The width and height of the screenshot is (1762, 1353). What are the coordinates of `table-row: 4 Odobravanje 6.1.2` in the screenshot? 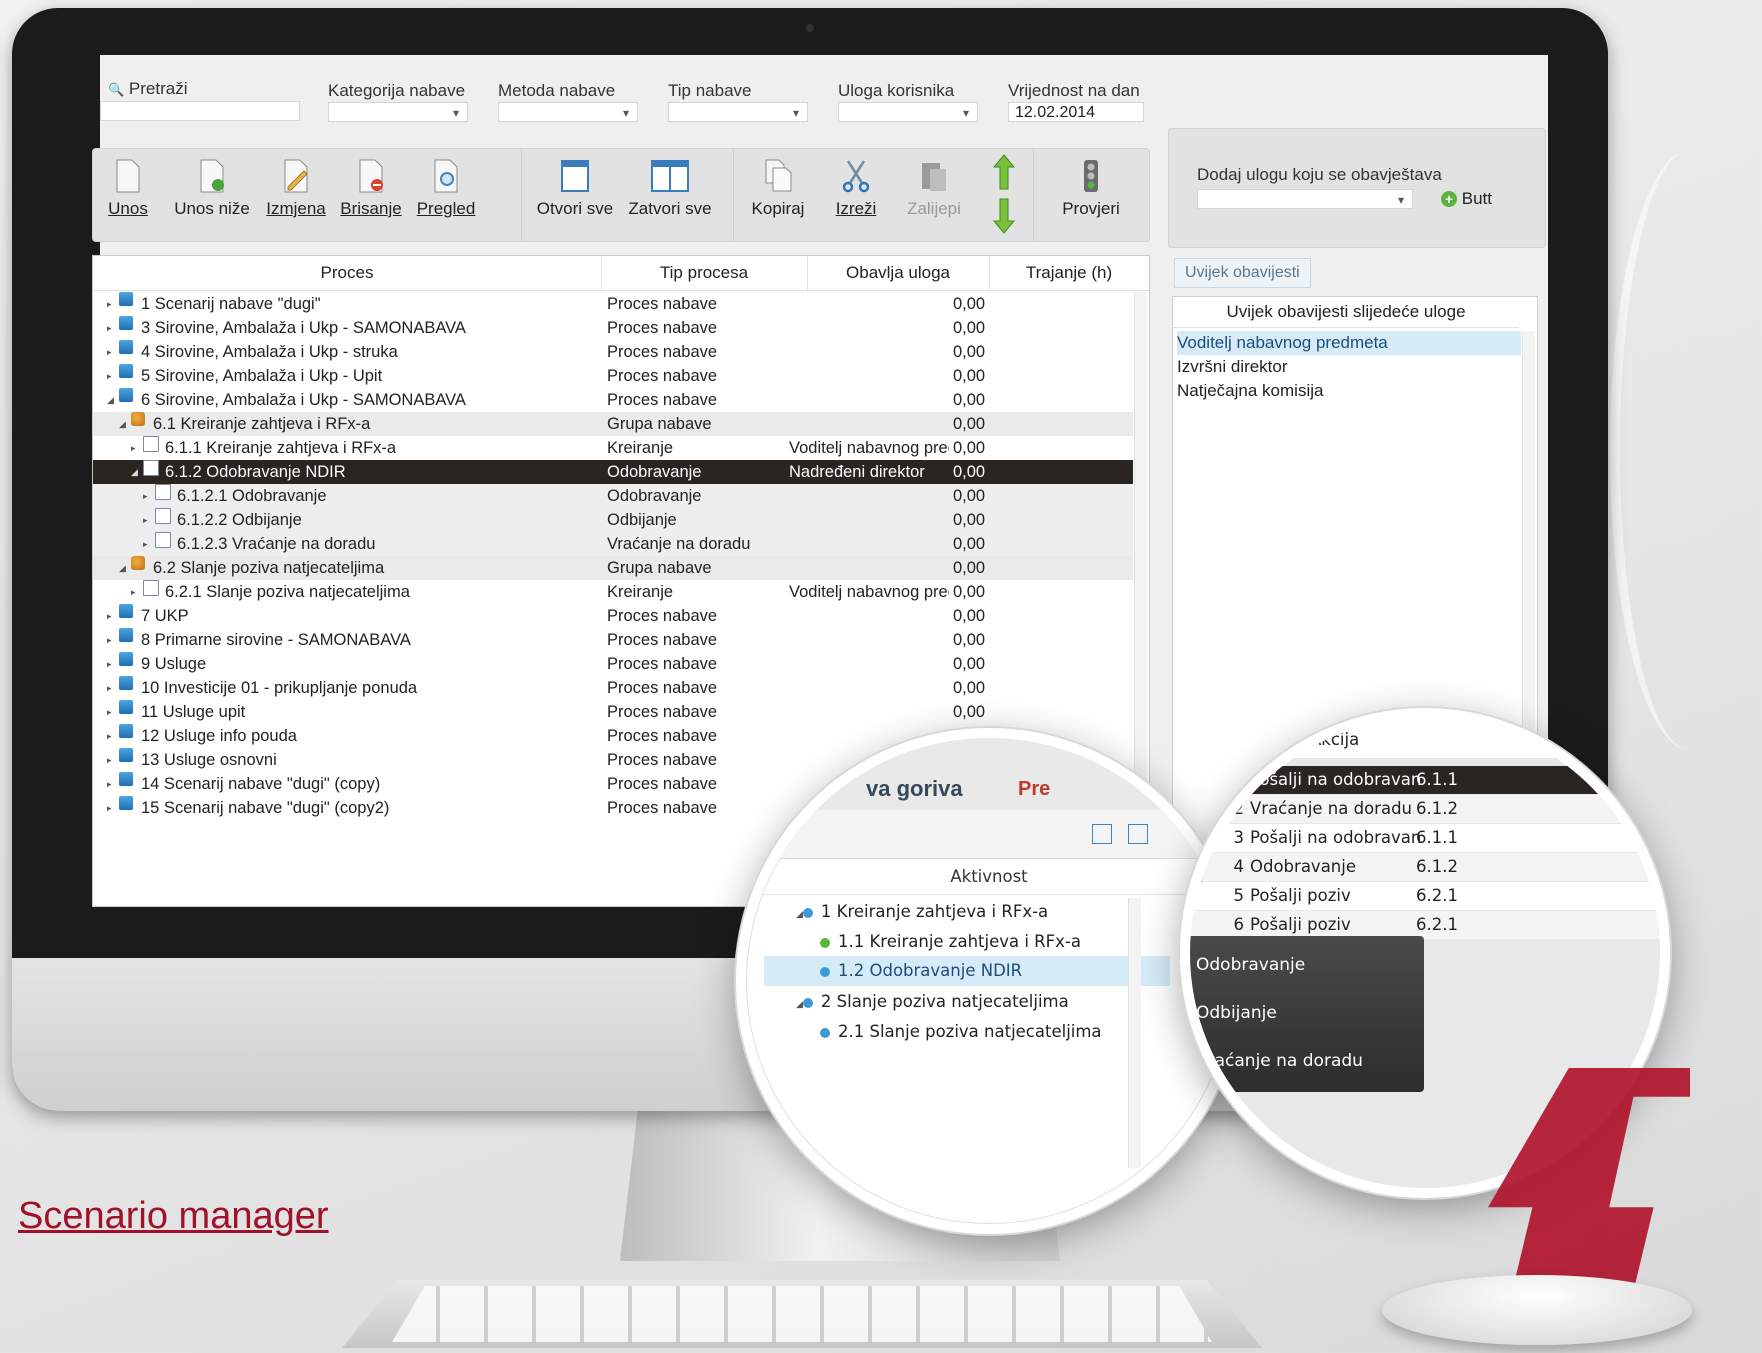 It's located at (1425, 867).